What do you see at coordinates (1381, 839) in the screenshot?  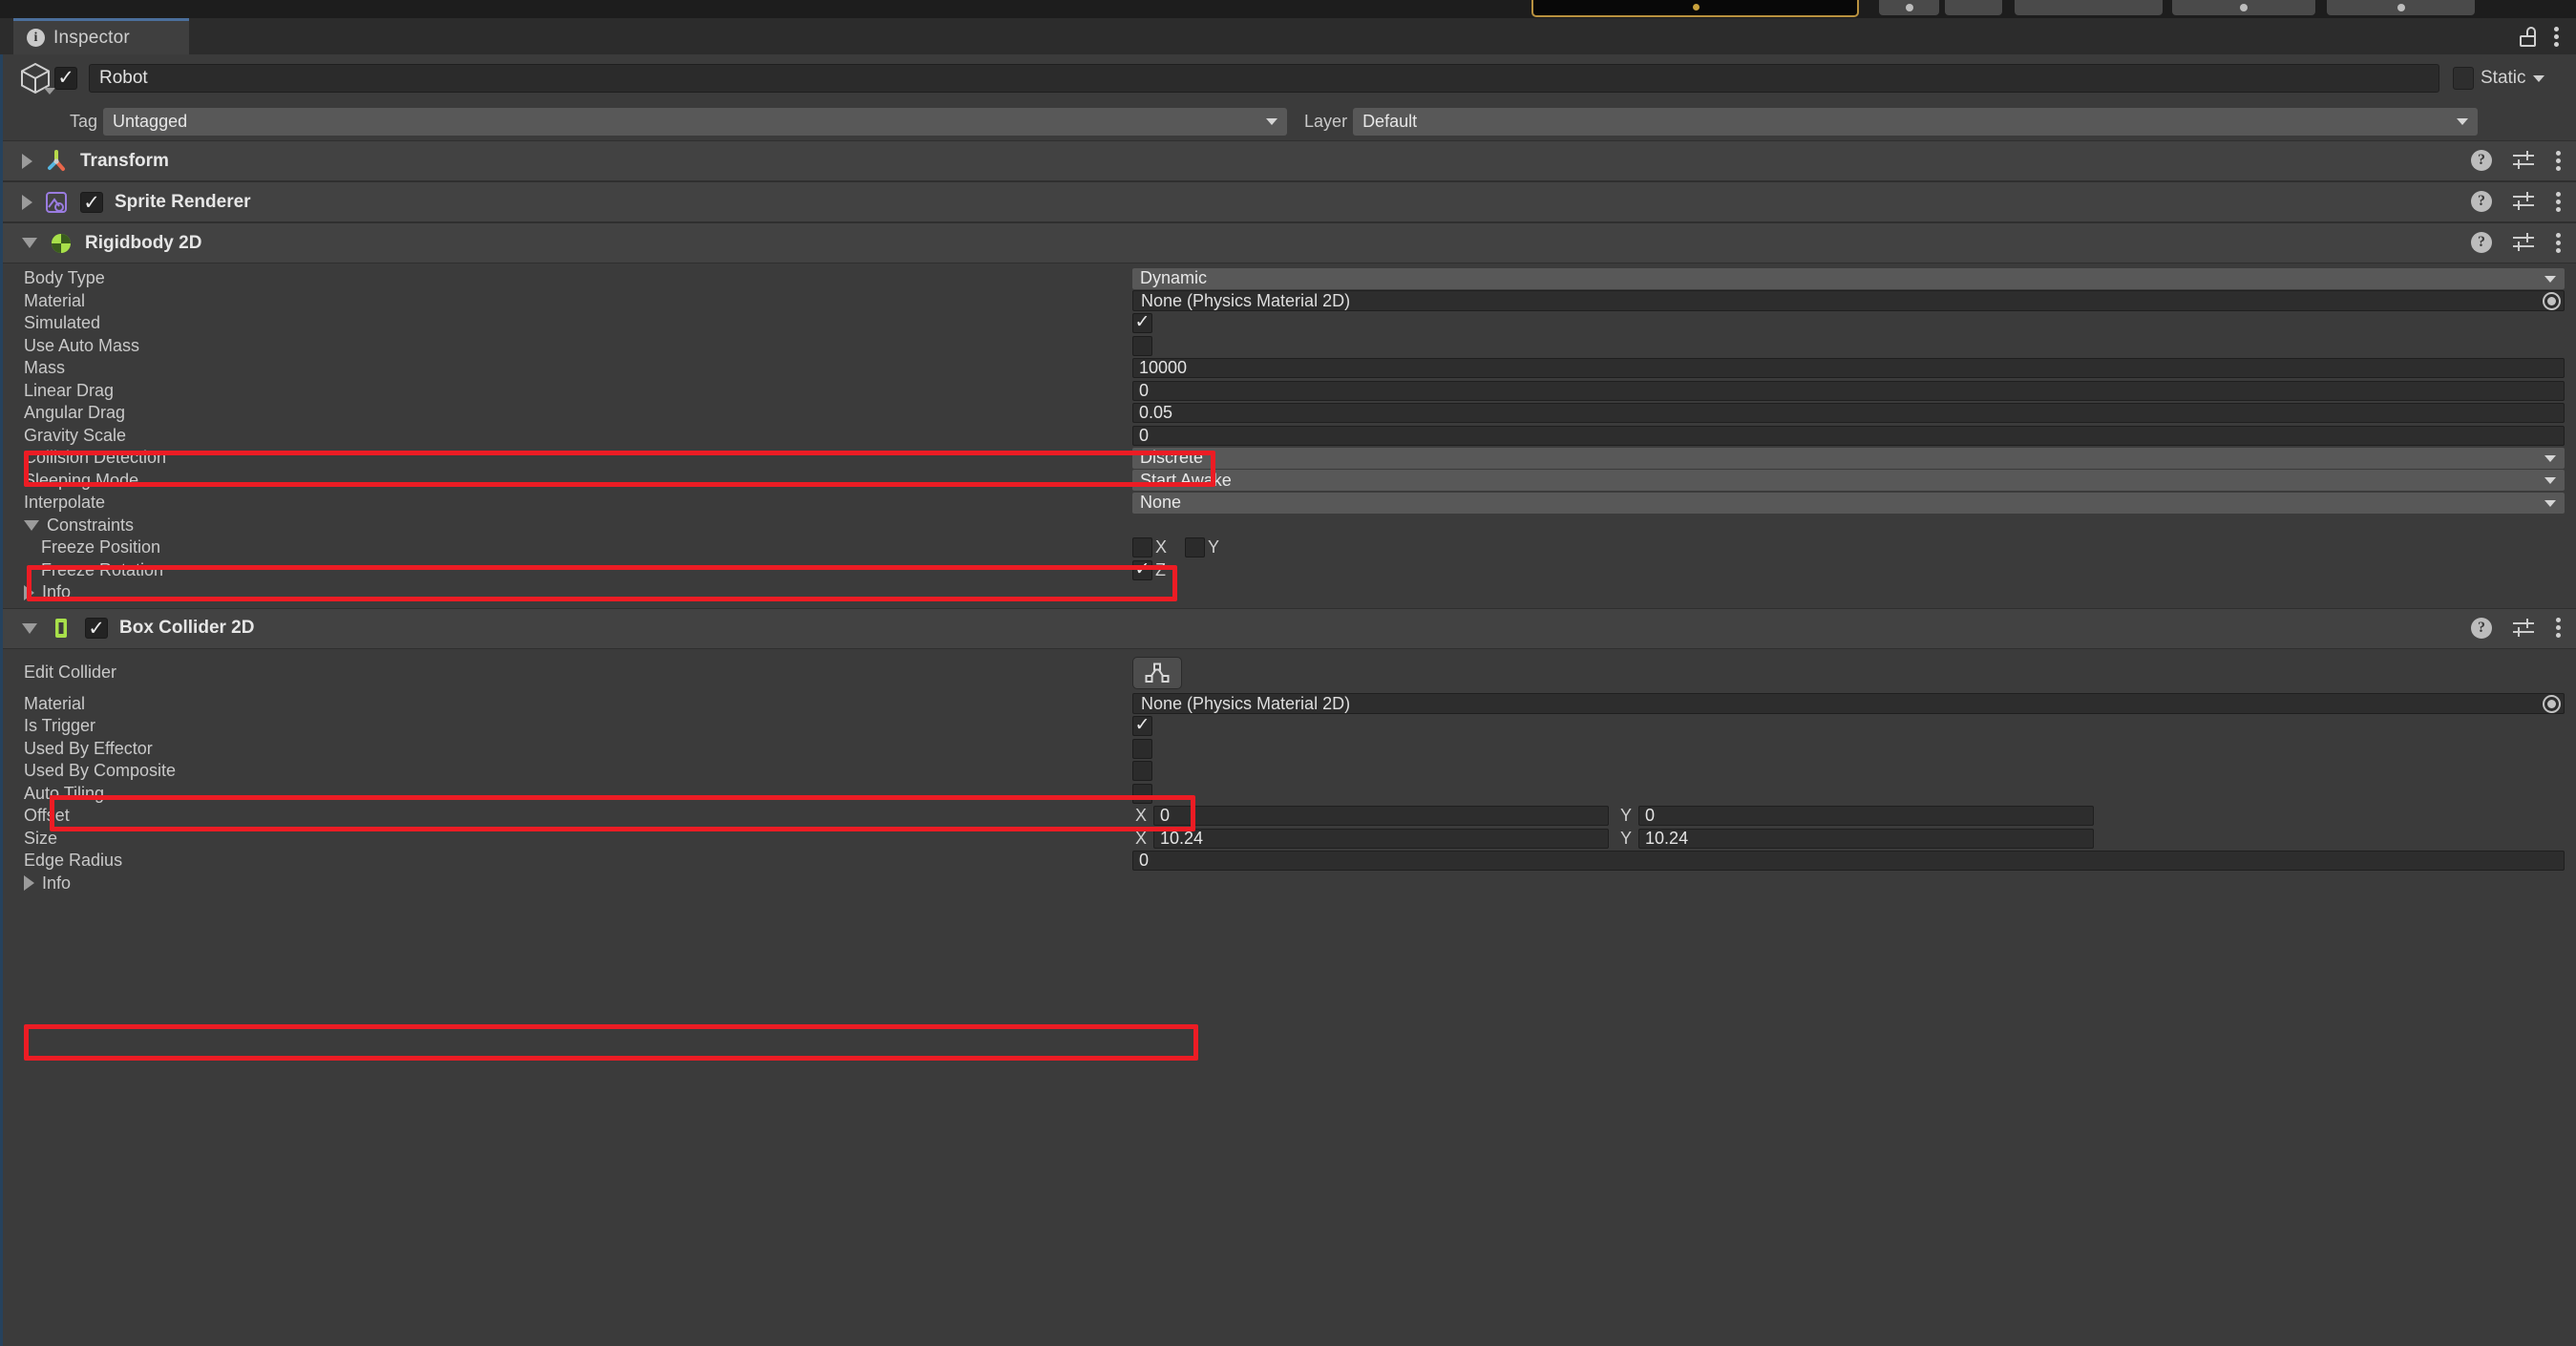 I see `number-input-size-x: 10.24` at bounding box center [1381, 839].